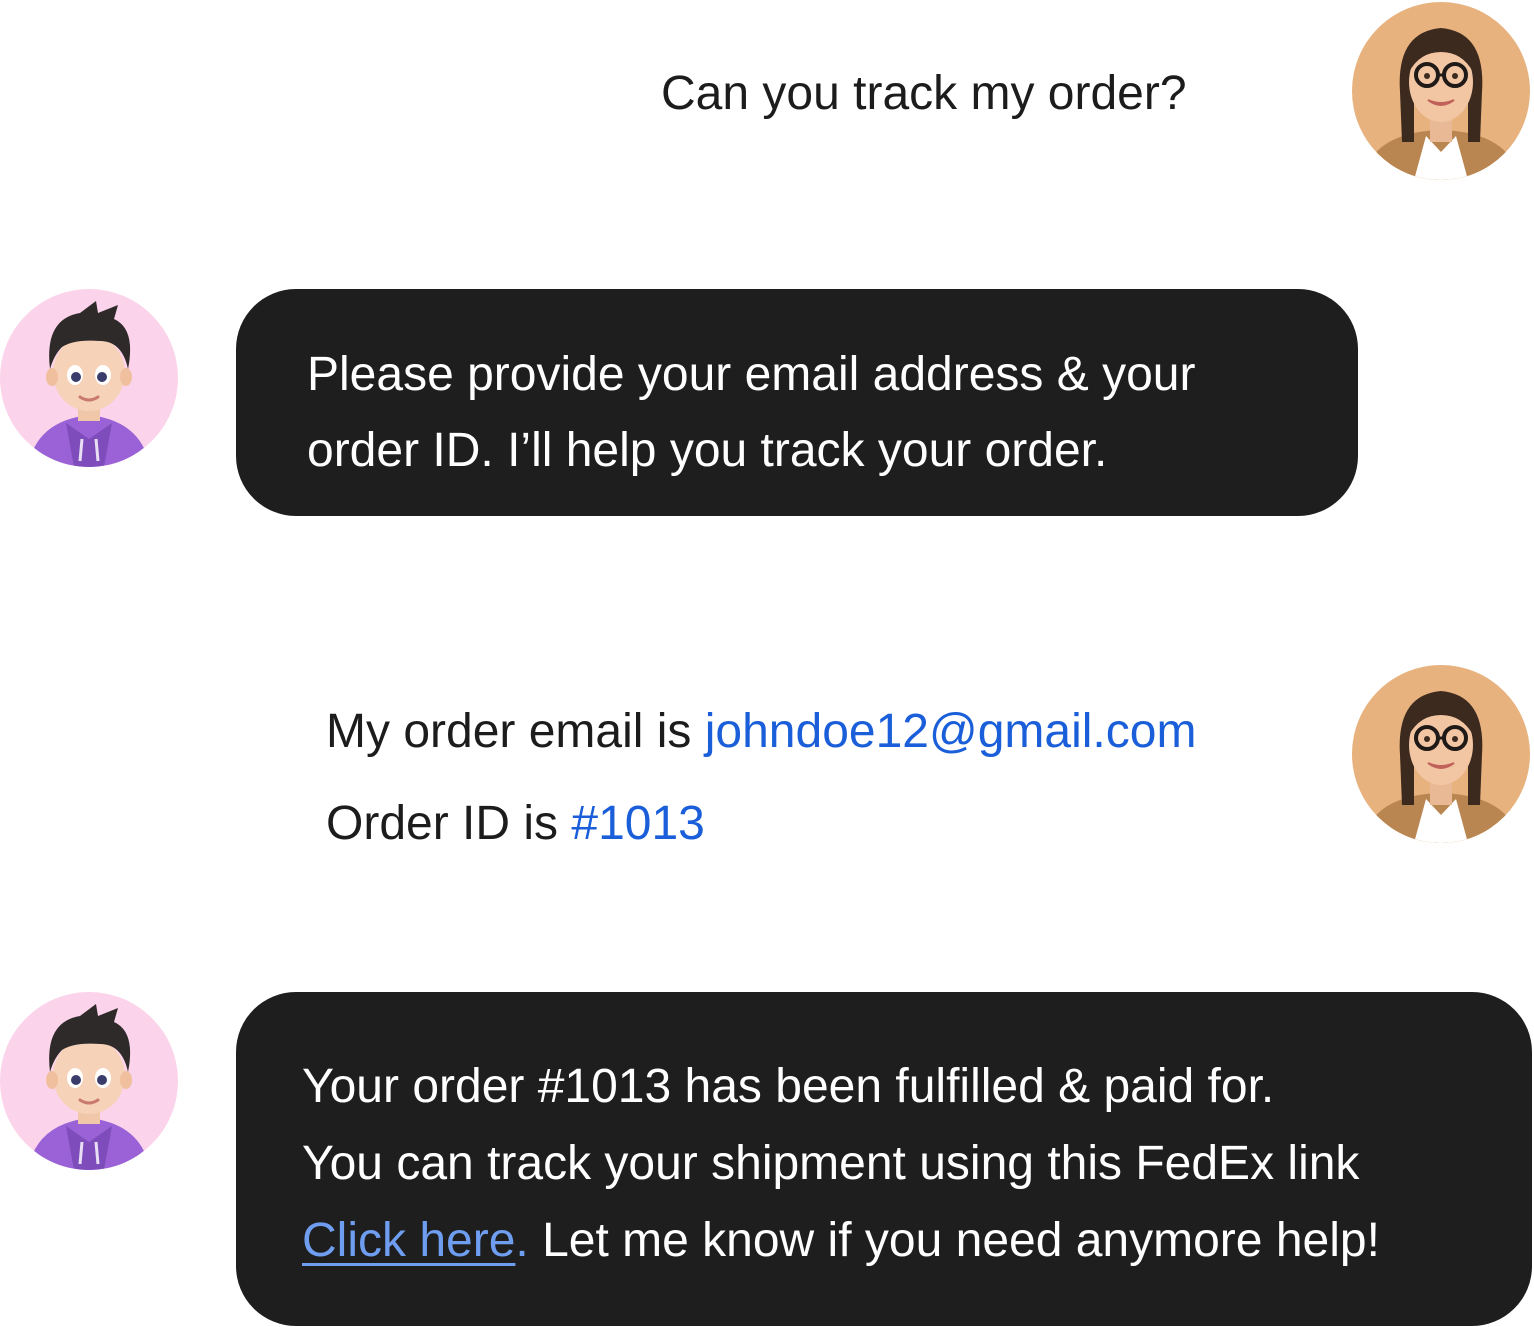 Image resolution: width=1534 pixels, height=1327 pixels. Describe the element at coordinates (951, 731) in the screenshot. I see `email-address: johndoe12@gmail.com` at that location.